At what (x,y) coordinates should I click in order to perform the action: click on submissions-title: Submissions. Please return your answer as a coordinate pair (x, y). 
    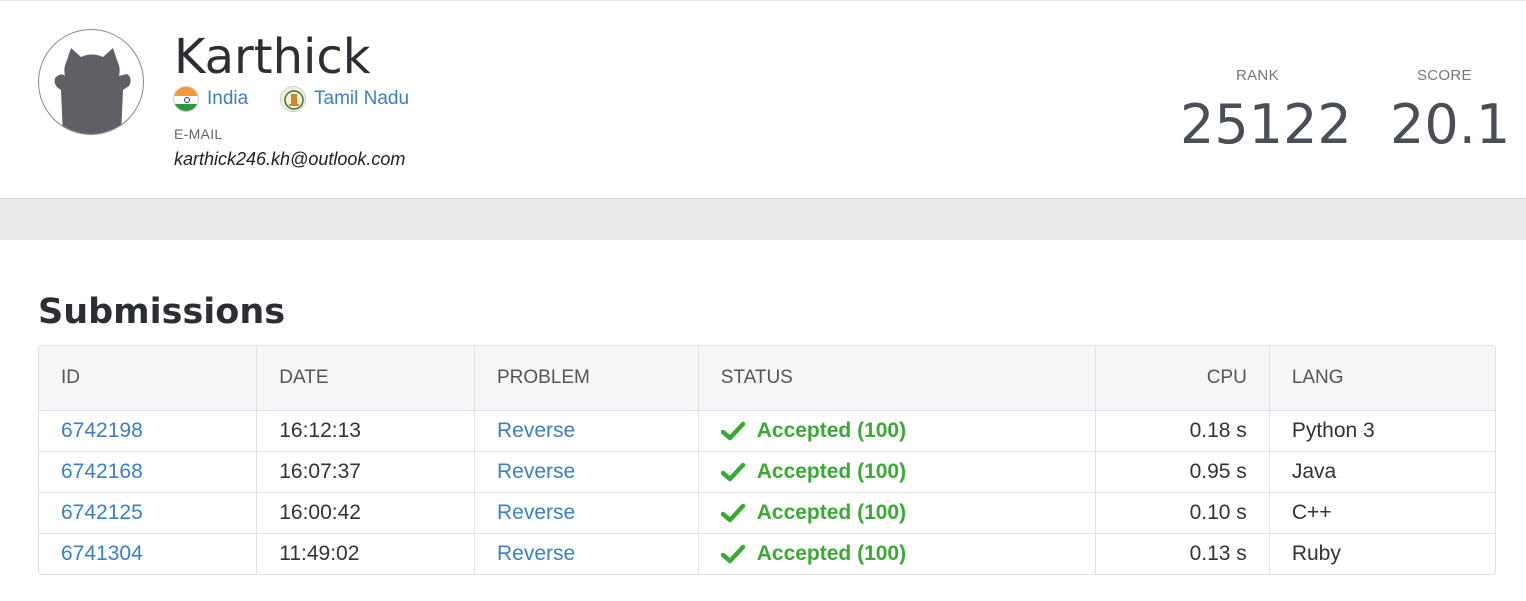
    Looking at the image, I should click on (162, 312).